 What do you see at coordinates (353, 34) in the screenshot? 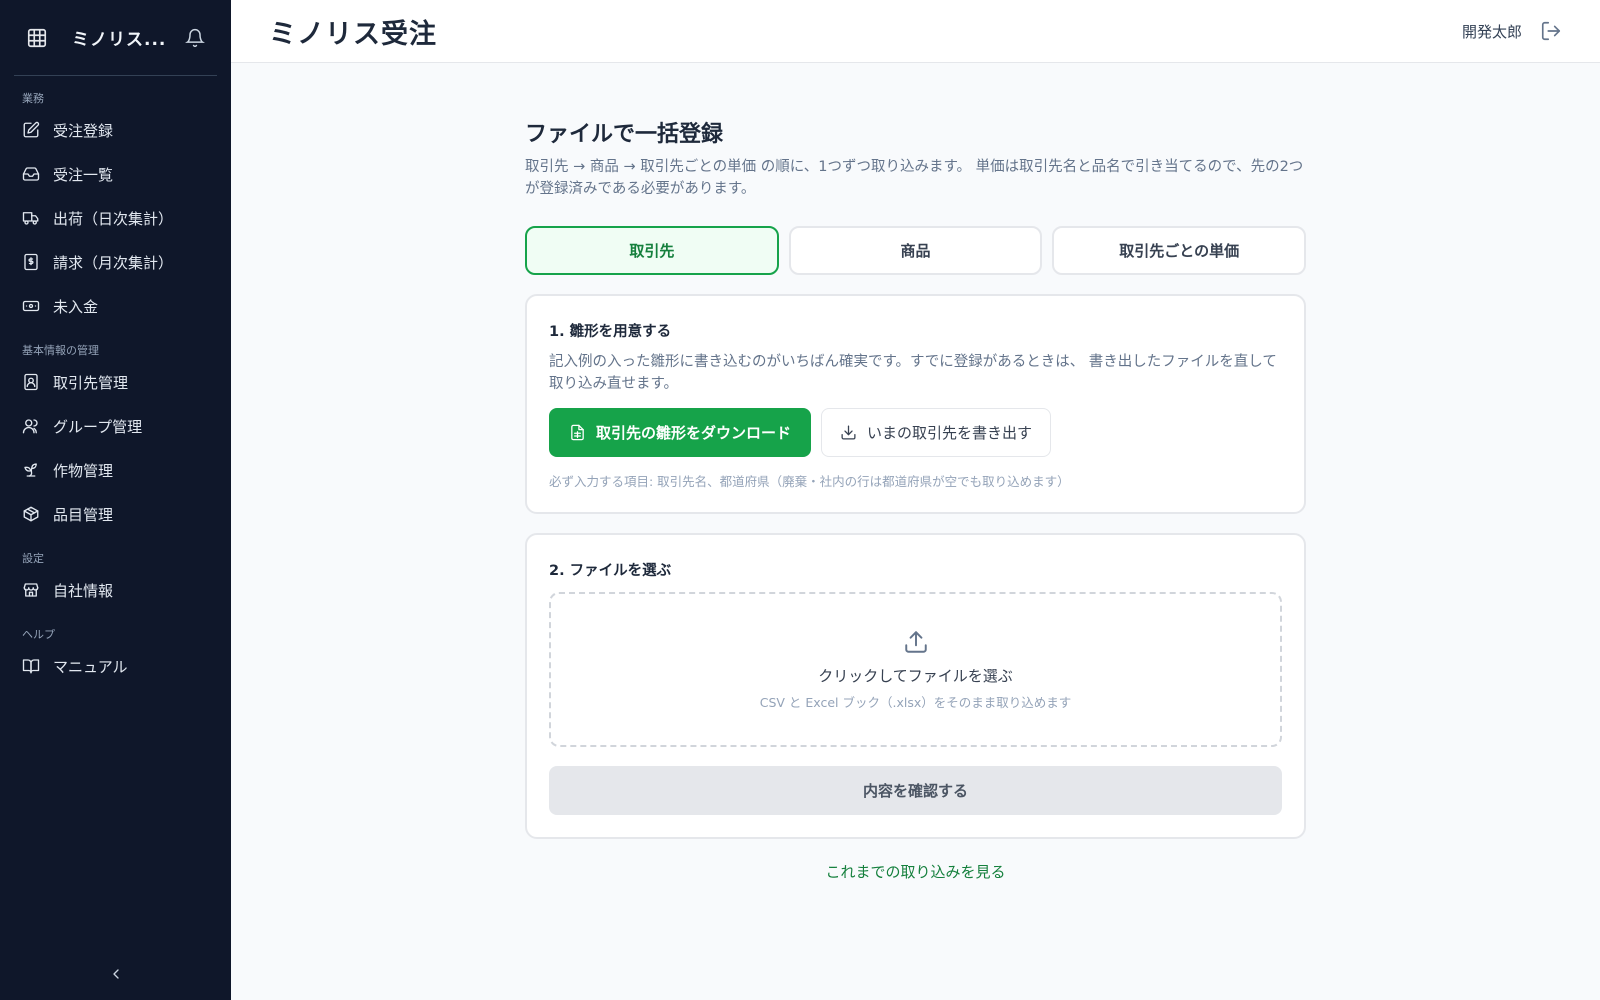
I see `page-title: ミノリス受注` at bounding box center [353, 34].